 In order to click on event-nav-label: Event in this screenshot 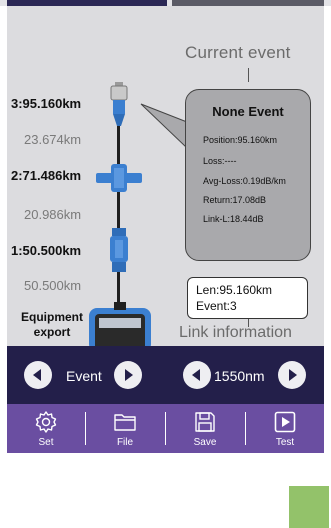, I will do `click(84, 376)`.